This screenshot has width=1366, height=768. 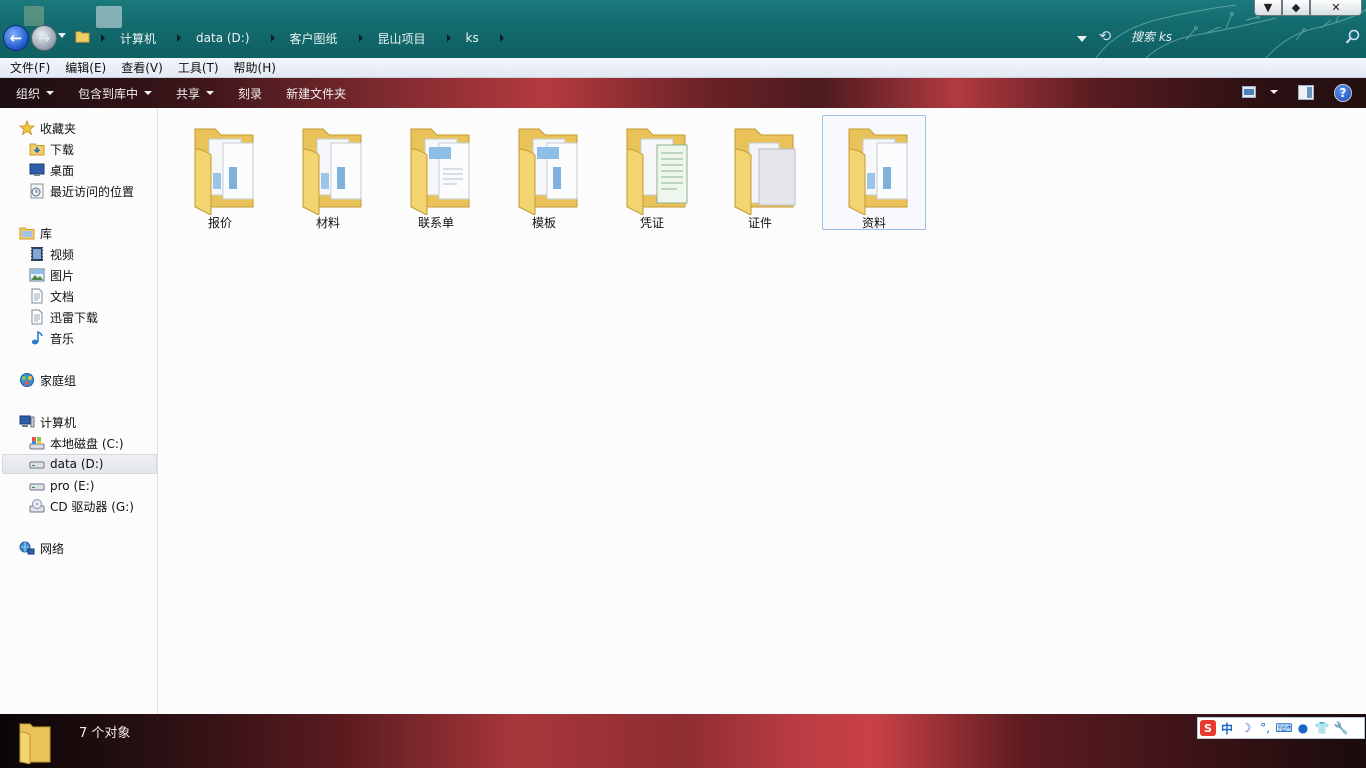 I want to click on ime-mode-toggle: 中, so click(x=1227, y=728).